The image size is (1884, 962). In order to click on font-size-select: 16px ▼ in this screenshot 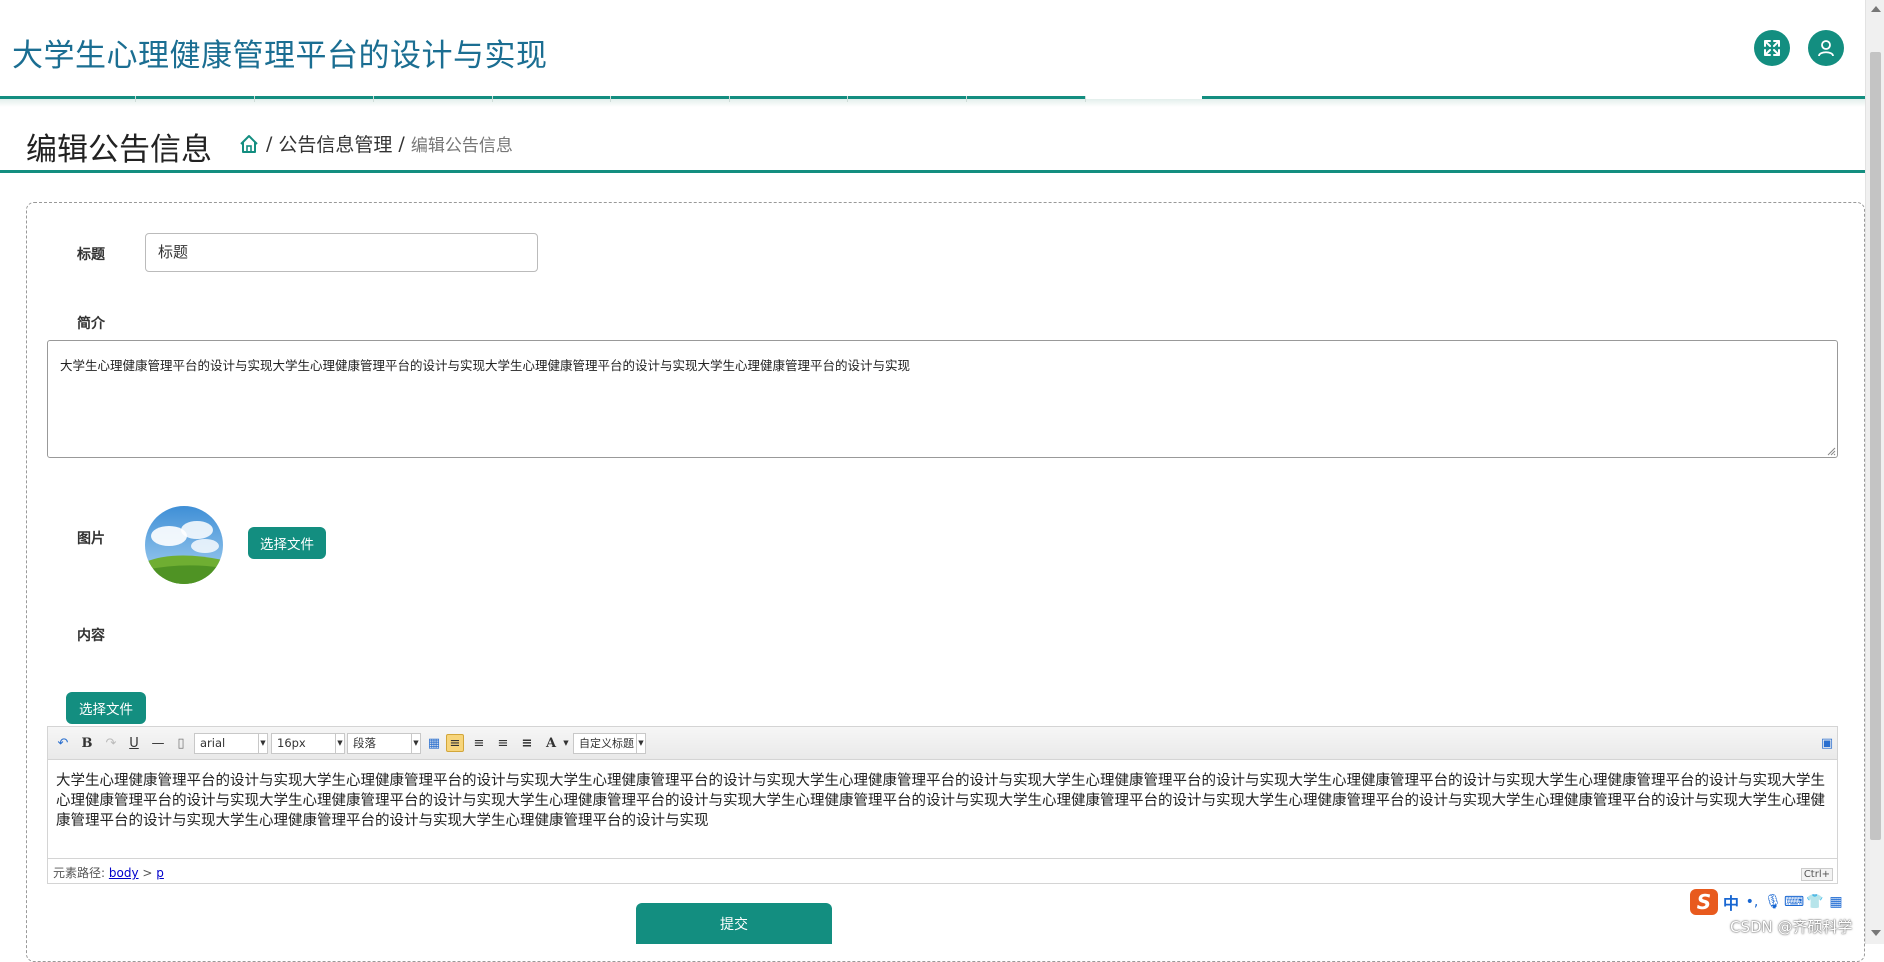, I will do `click(308, 743)`.